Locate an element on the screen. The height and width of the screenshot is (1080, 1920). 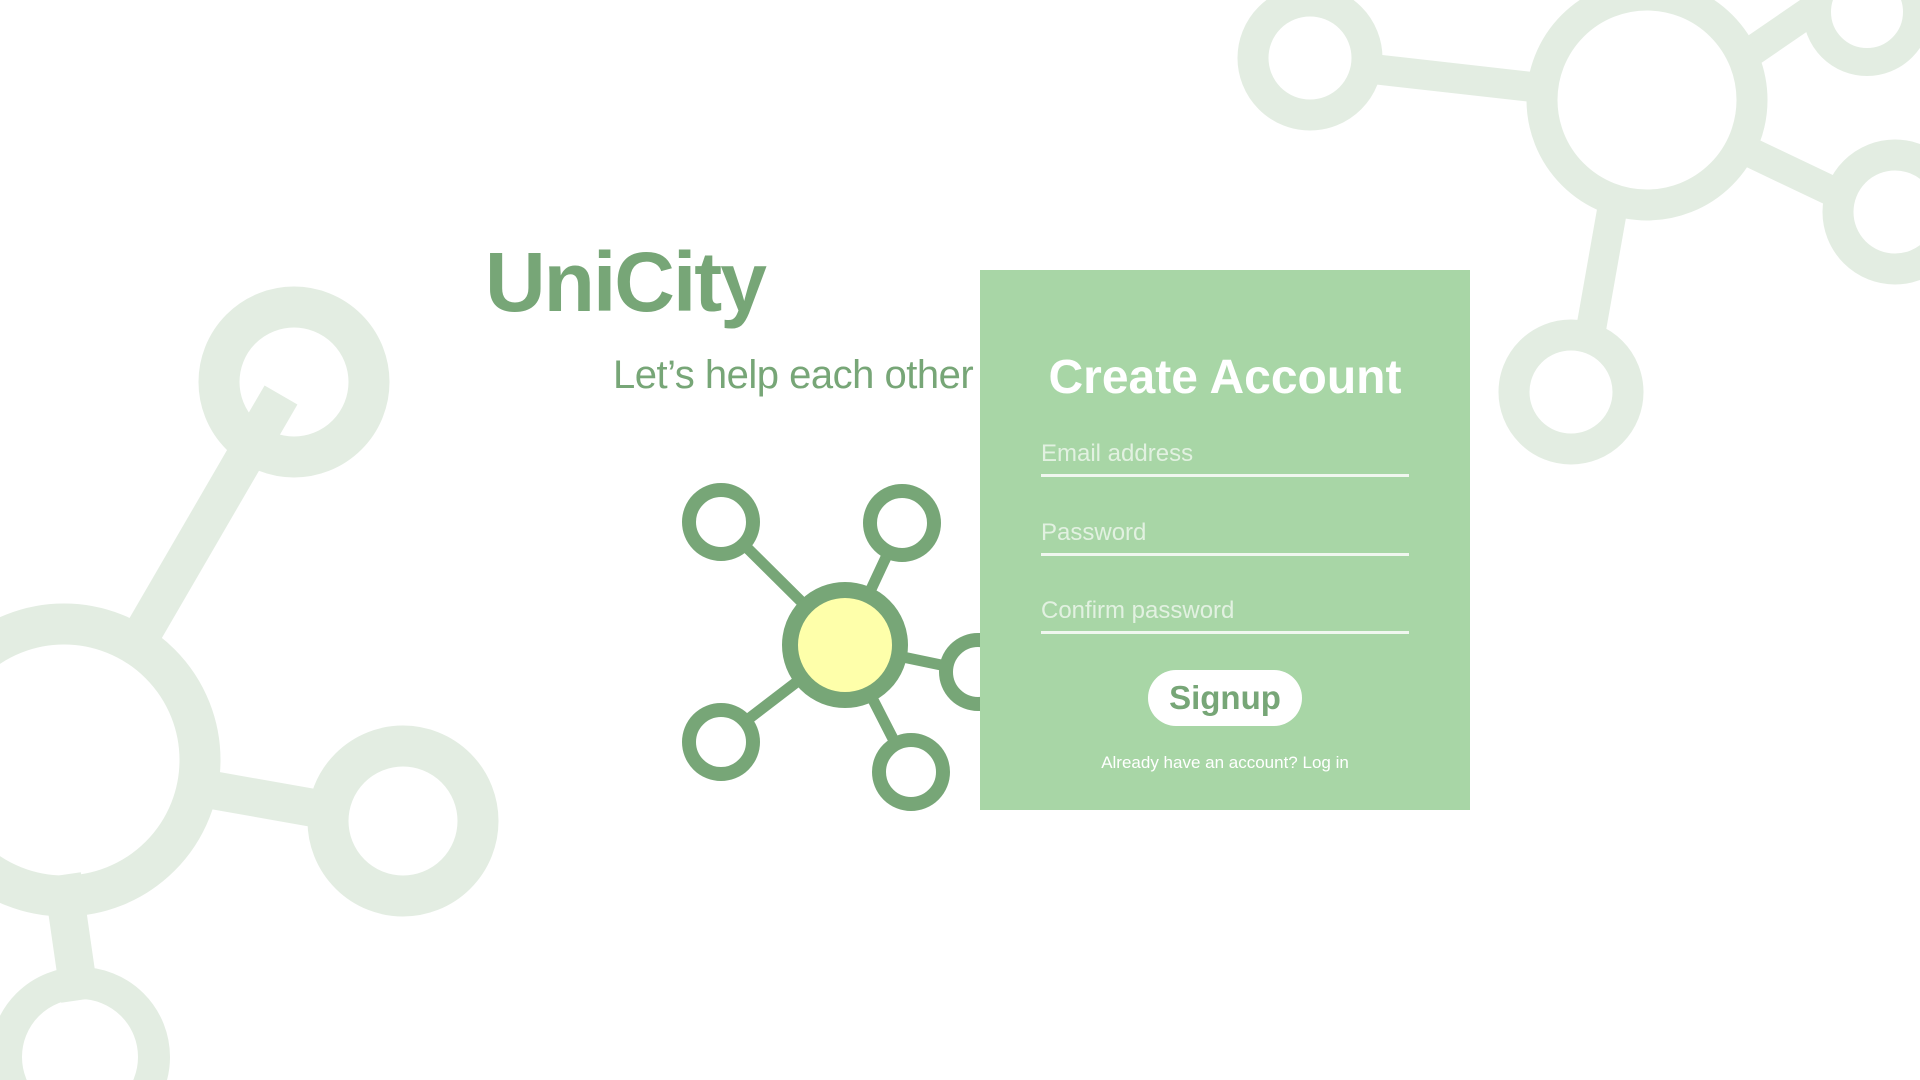
network-nodes-icon is located at coordinates (831, 647).